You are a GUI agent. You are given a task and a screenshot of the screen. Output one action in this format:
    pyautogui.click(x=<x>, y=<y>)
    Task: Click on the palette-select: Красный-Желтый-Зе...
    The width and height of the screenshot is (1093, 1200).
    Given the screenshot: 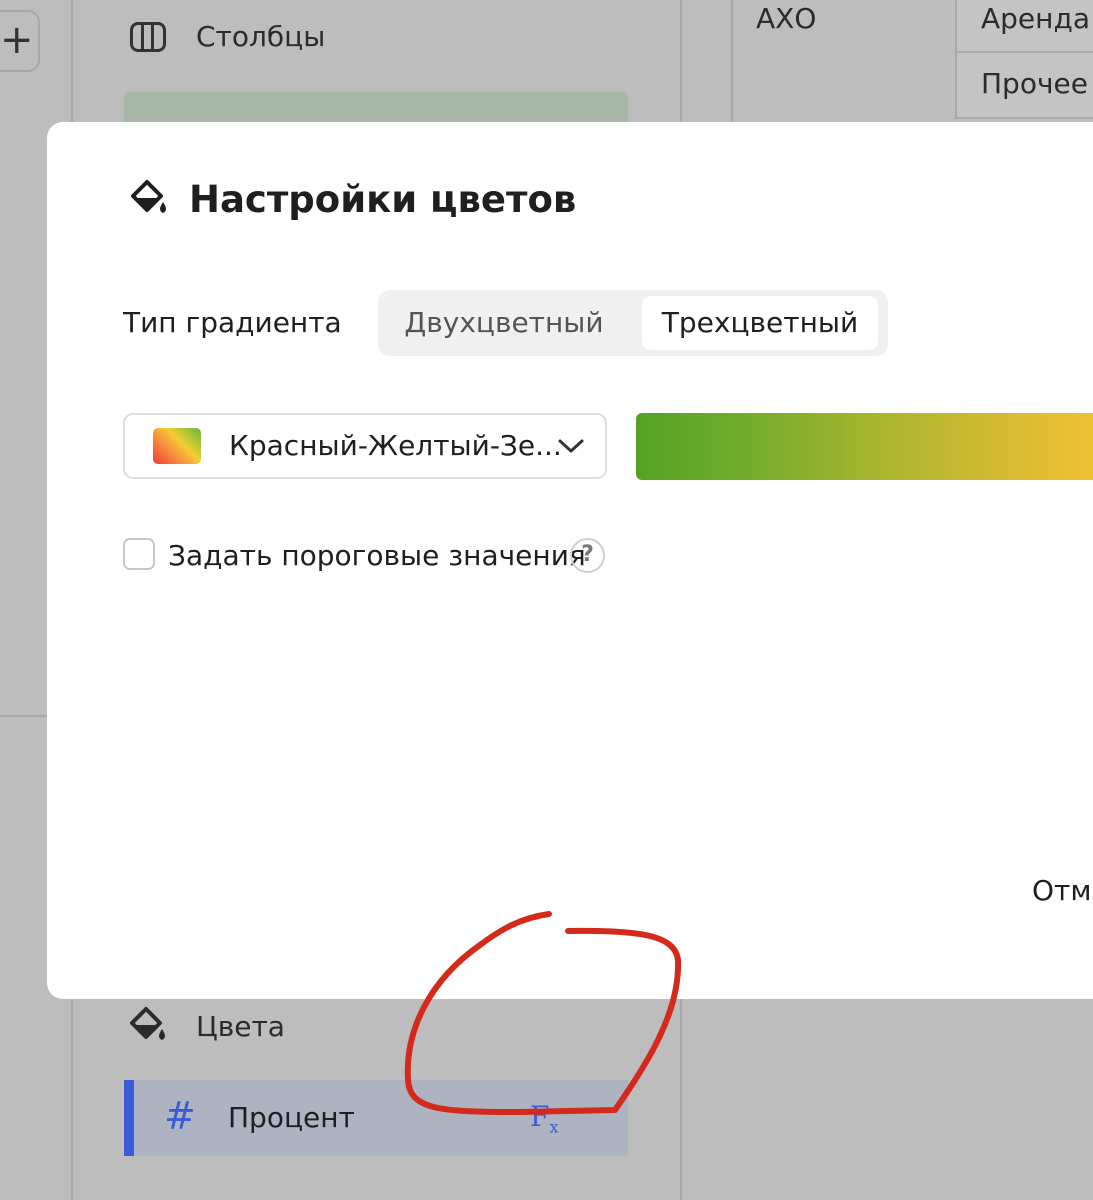 What is the action you would take?
    pyautogui.click(x=365, y=446)
    